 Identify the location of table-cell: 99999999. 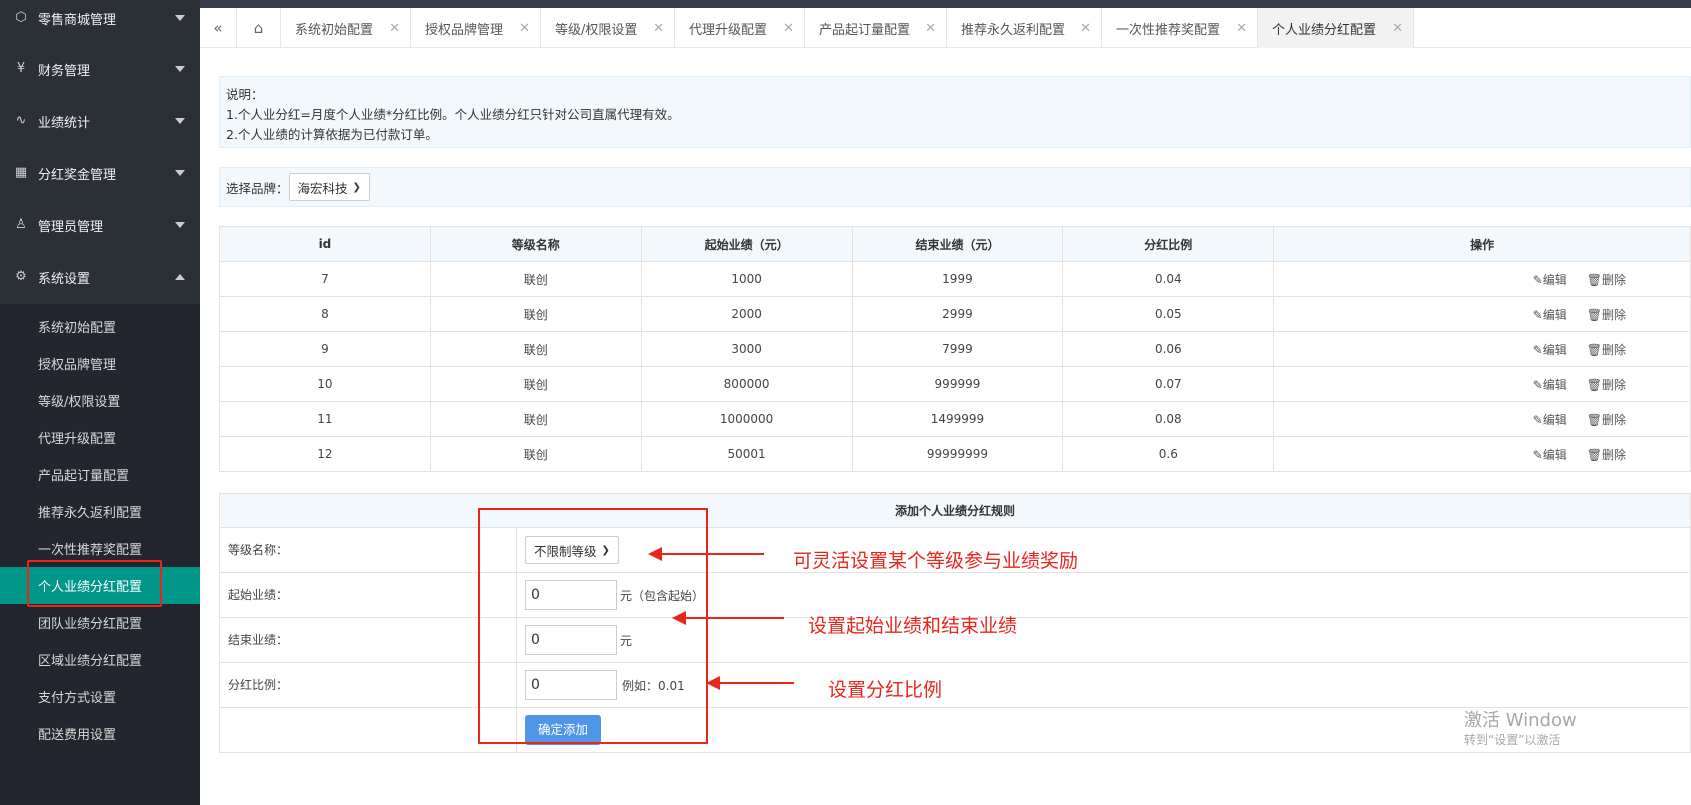
(957, 454).